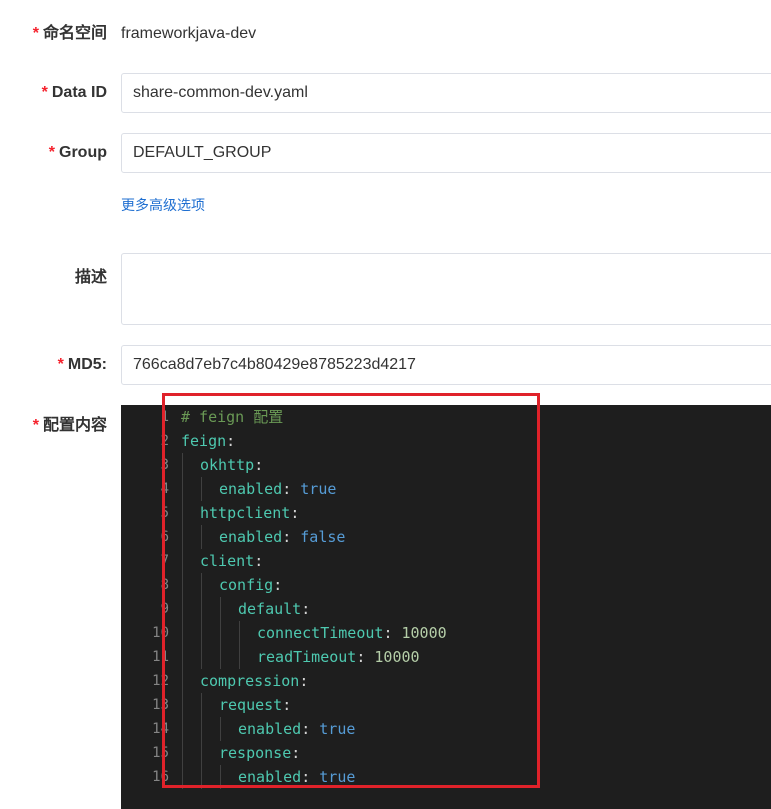 Image resolution: width=771 pixels, height=809 pixels. I want to click on data-id-input: share-common-dev.yaml, so click(446, 93).